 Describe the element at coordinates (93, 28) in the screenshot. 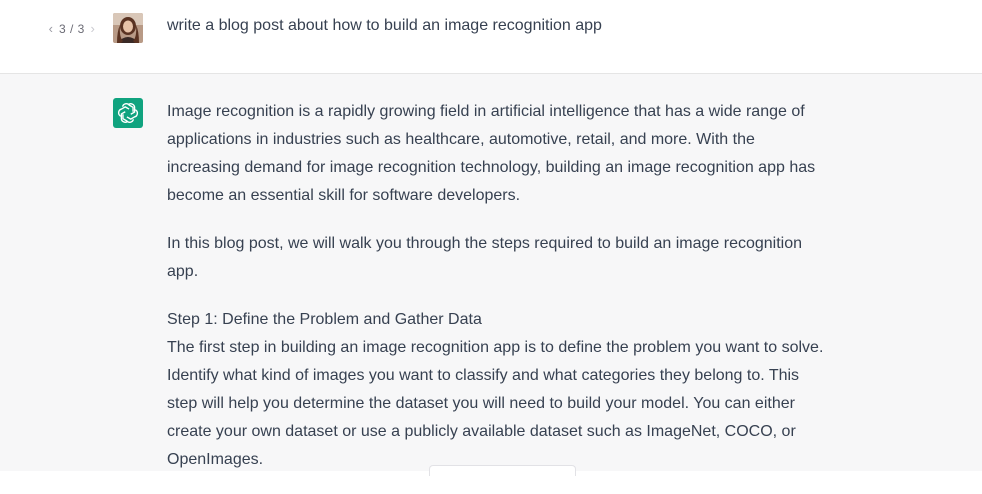

I see `chevron-right-icon: ›` at that location.